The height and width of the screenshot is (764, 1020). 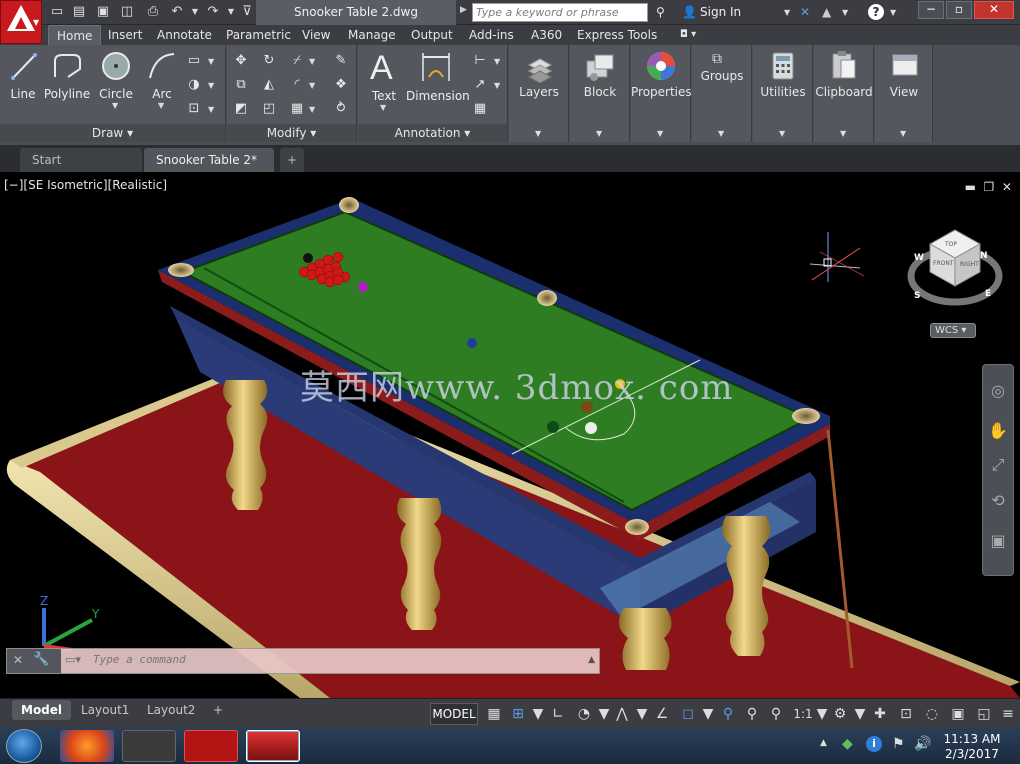 I want to click on circle-button: Circle ▼, so click(x=116, y=79).